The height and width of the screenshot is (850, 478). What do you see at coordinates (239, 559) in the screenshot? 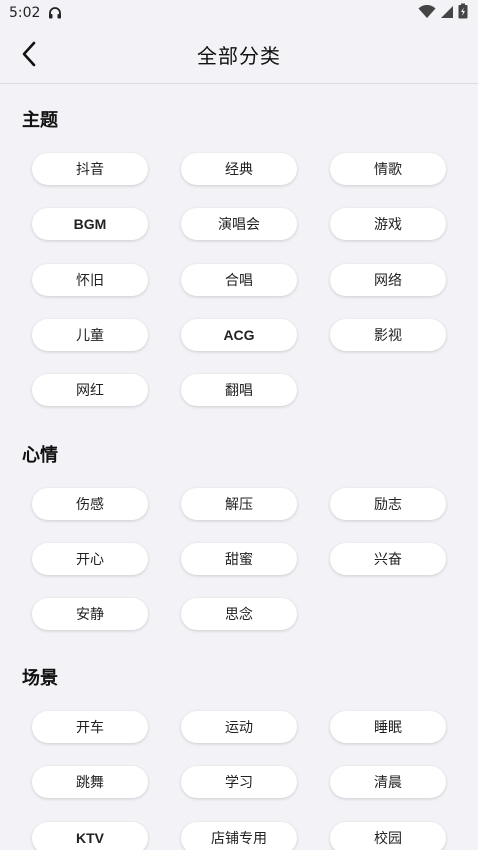
I see `category-chip: 甜蜜` at bounding box center [239, 559].